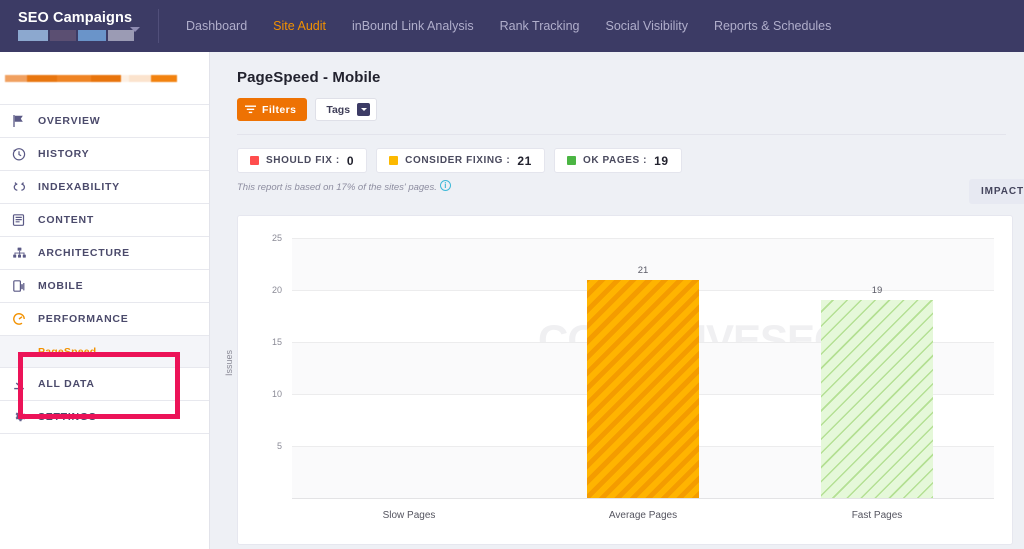  What do you see at coordinates (104, 417) in the screenshot?
I see `sidebar-item-settings: SETTINGS` at bounding box center [104, 417].